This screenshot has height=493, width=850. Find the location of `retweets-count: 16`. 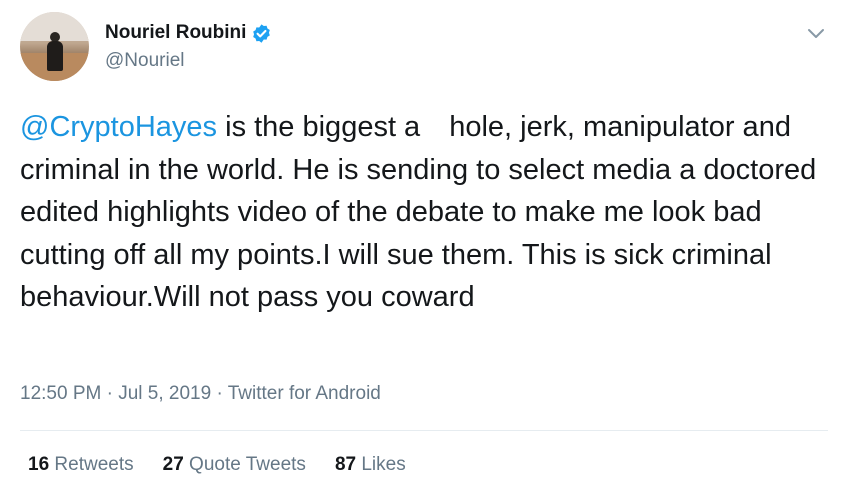

retweets-count: 16 is located at coordinates (39, 464).